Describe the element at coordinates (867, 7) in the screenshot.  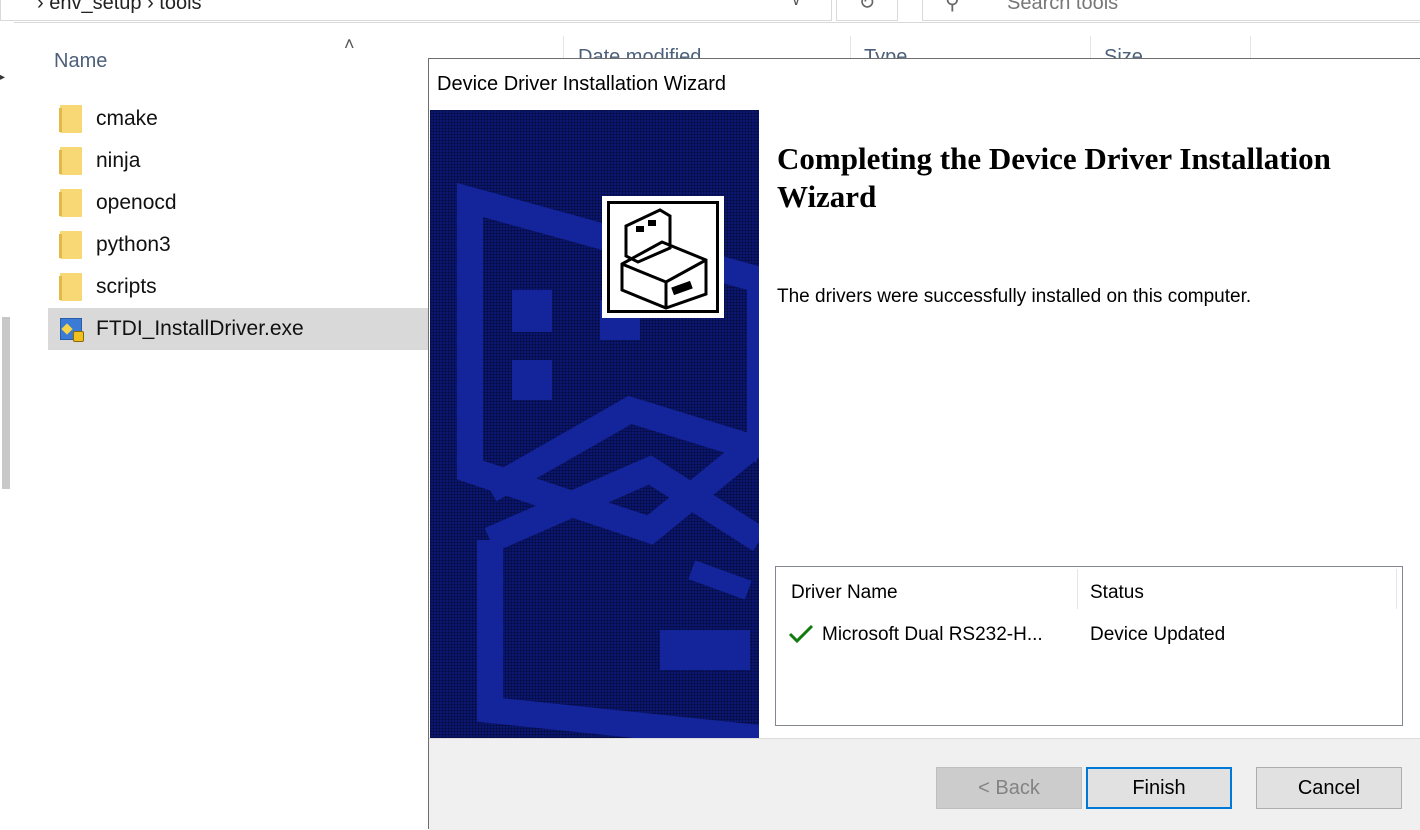
I see `refresh-icon: ↻` at that location.